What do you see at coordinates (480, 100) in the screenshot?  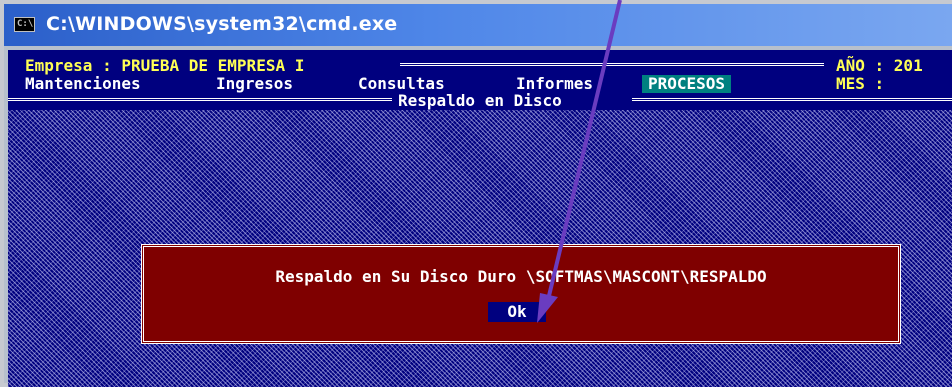 I see `section-title: Respaldo en Disco` at bounding box center [480, 100].